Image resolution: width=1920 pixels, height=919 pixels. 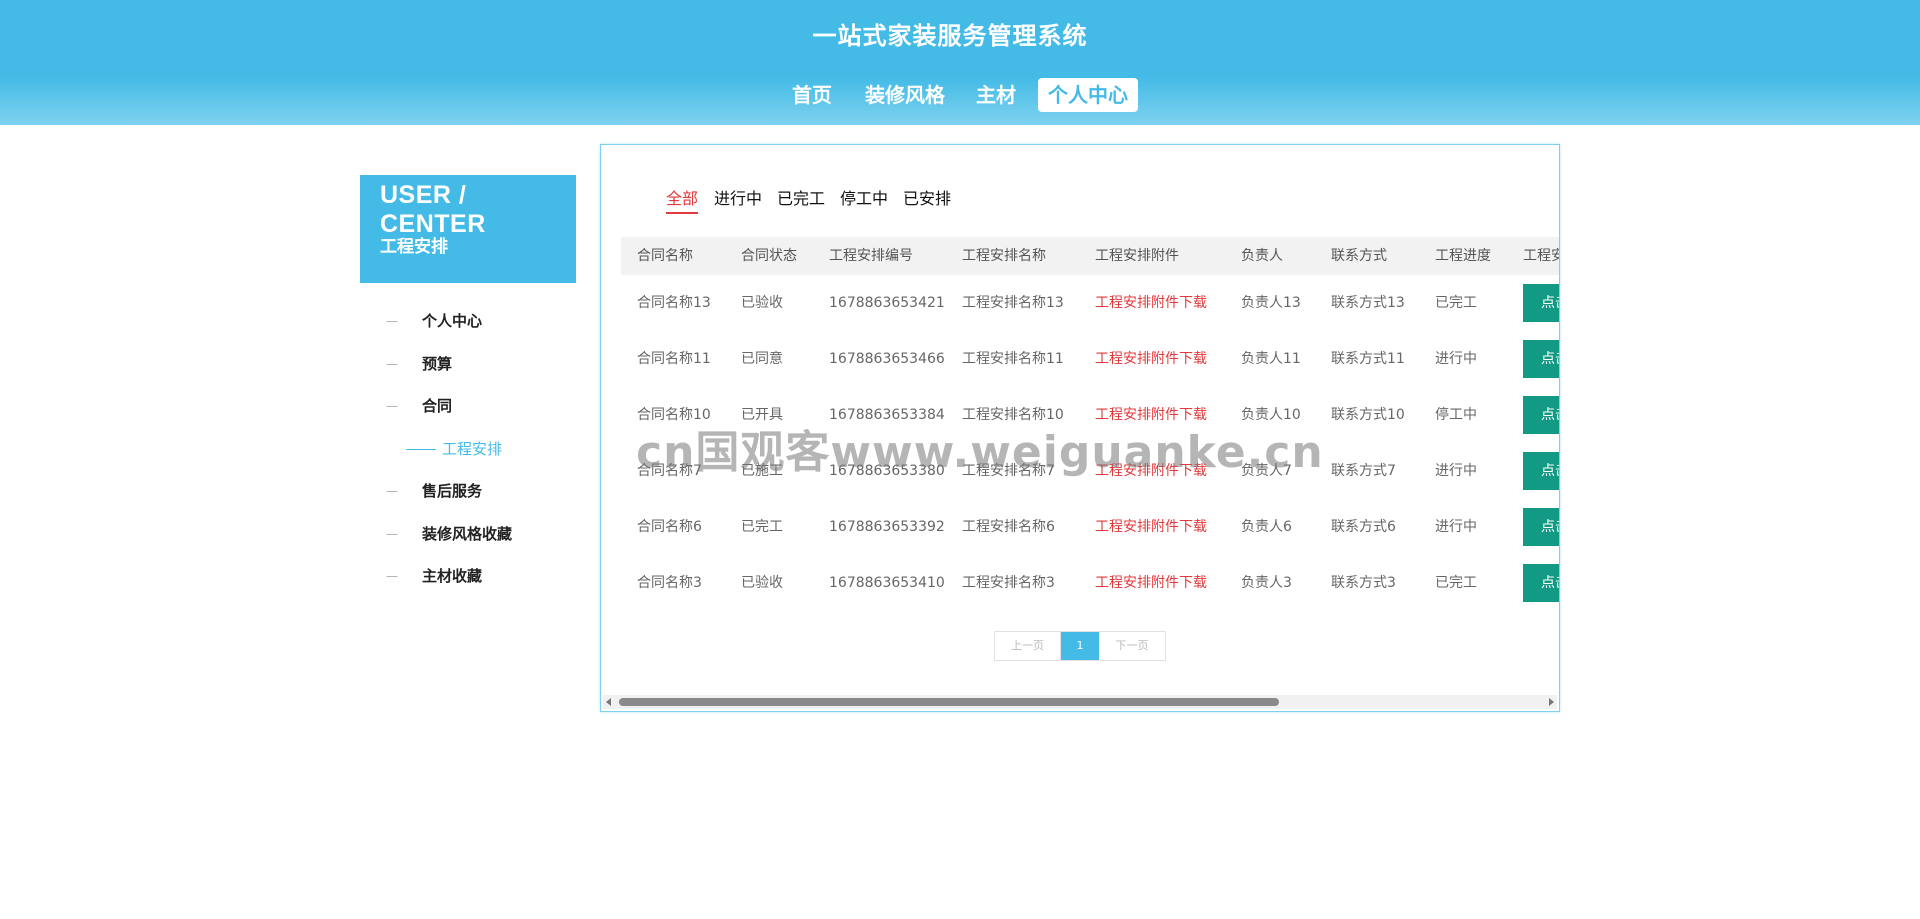 I want to click on contract-name-cell: 合同名称7, so click(x=669, y=471).